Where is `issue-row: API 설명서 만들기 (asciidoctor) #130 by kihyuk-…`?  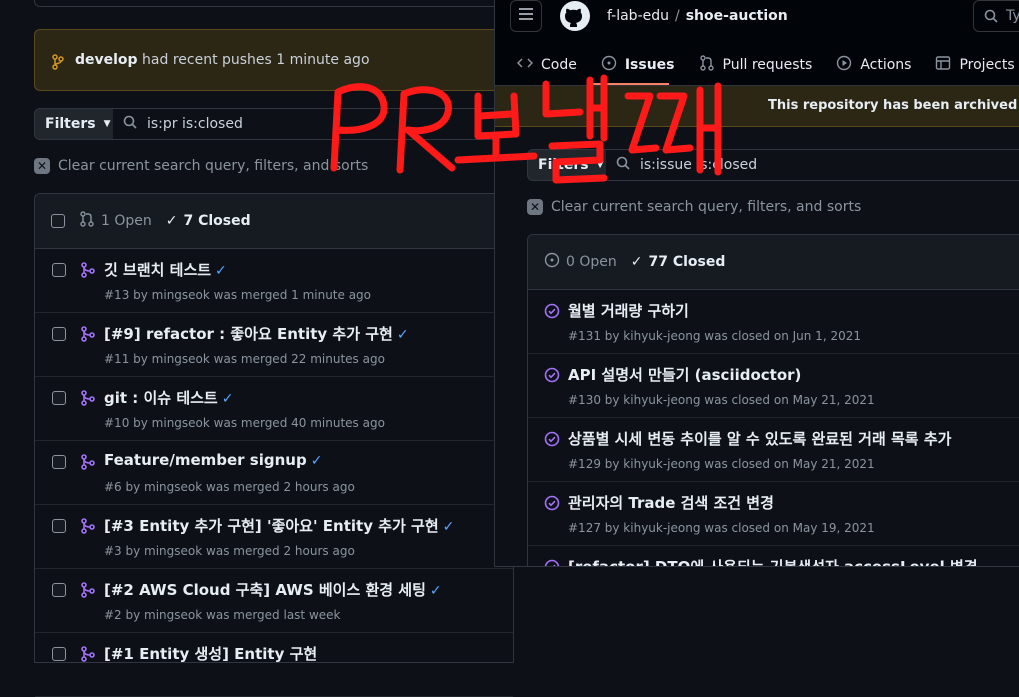
issue-row: API 설명서 만들기 (asciidoctor) #130 by kihyuk-… is located at coordinates (773, 386).